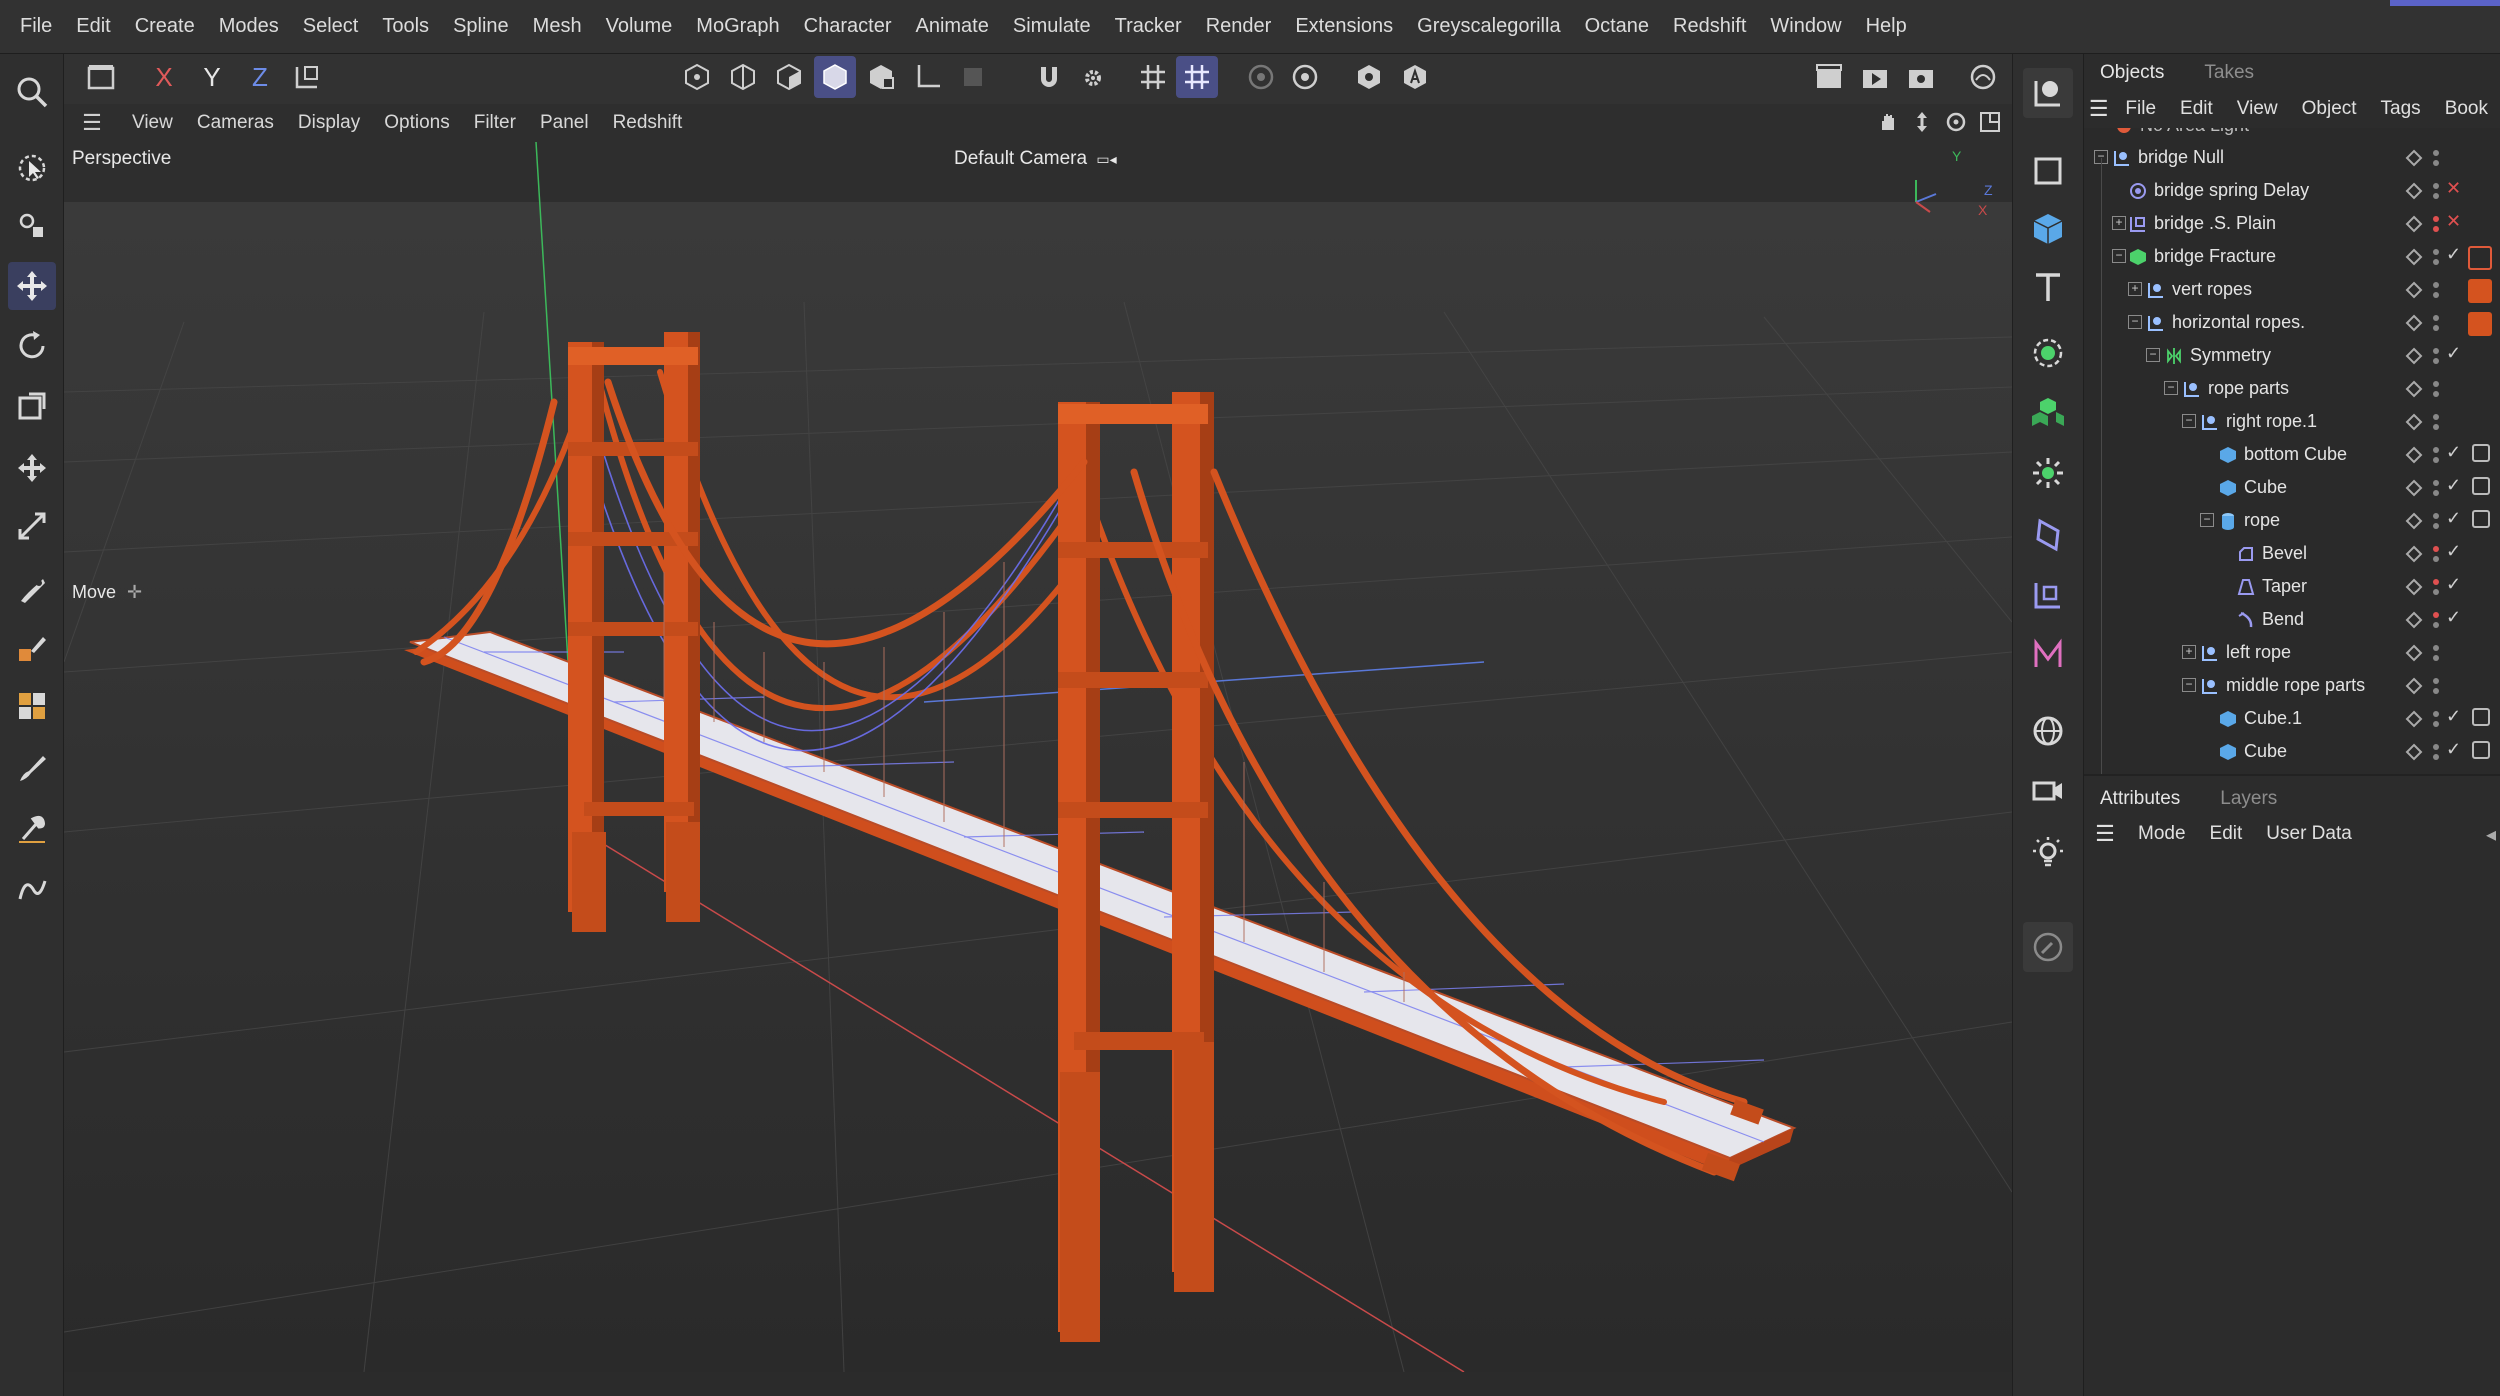 The width and height of the screenshot is (2500, 1396). Describe the element at coordinates (165, 26) in the screenshot. I see `menu-create: Create` at that location.